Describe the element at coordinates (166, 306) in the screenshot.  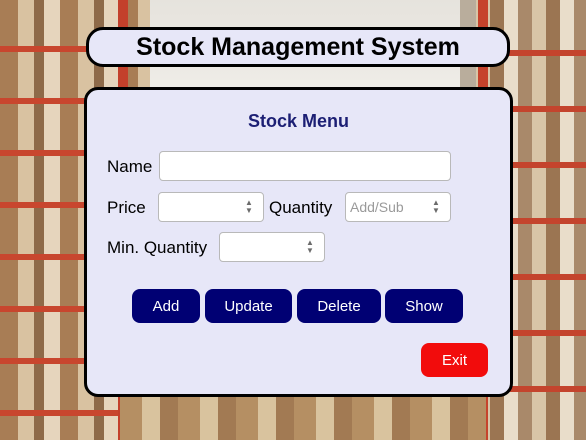
I see `add-button: Add` at that location.